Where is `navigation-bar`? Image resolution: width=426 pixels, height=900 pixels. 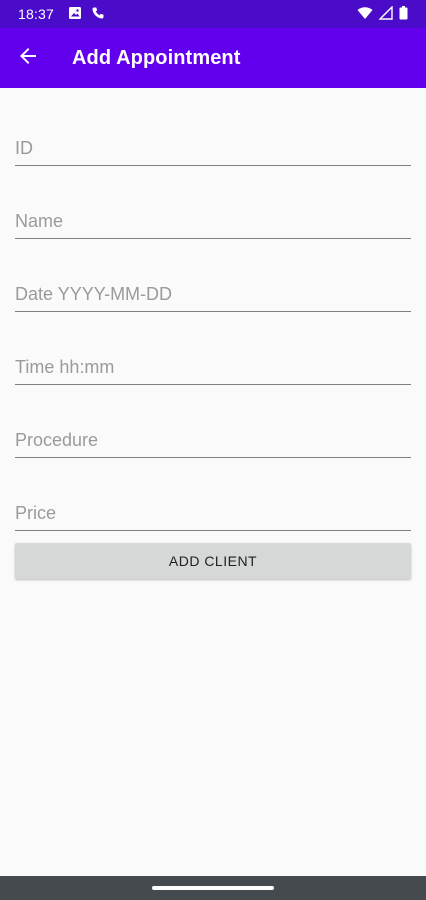
navigation-bar is located at coordinates (213, 888).